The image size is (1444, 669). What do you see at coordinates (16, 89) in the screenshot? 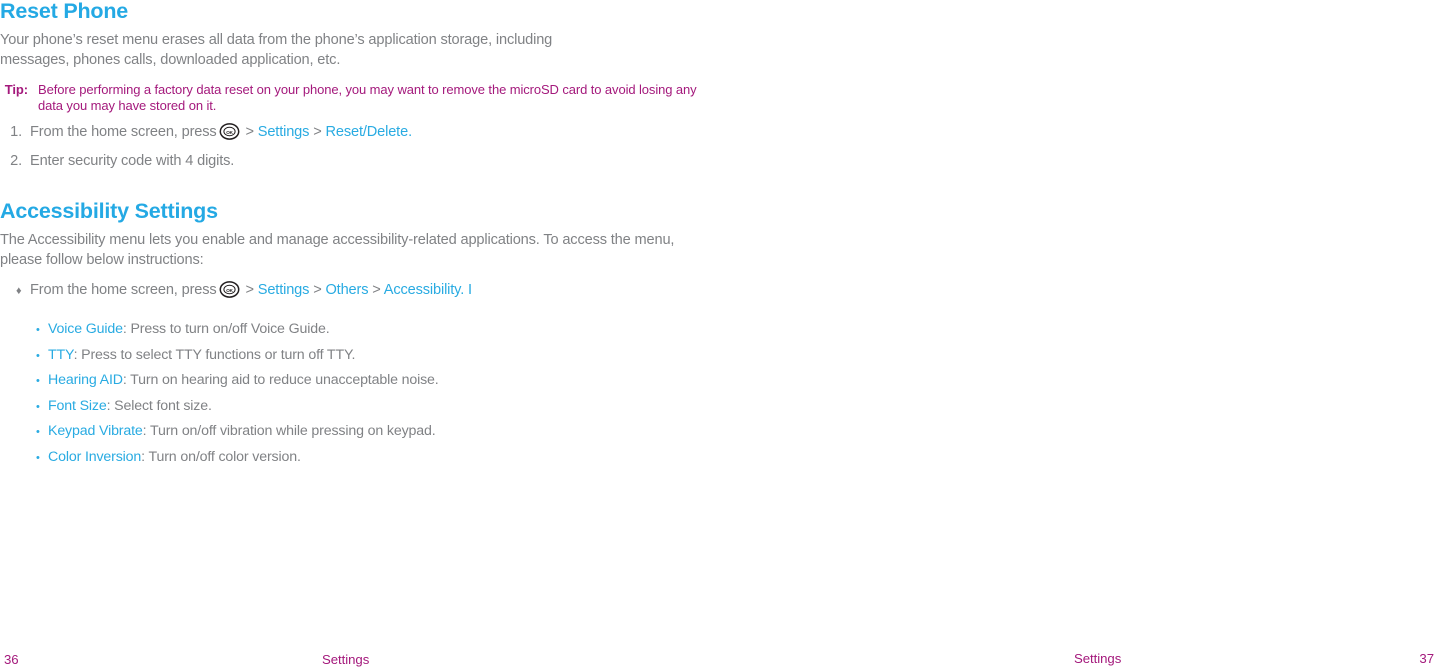
I see `tip-label: Tip:` at bounding box center [16, 89].